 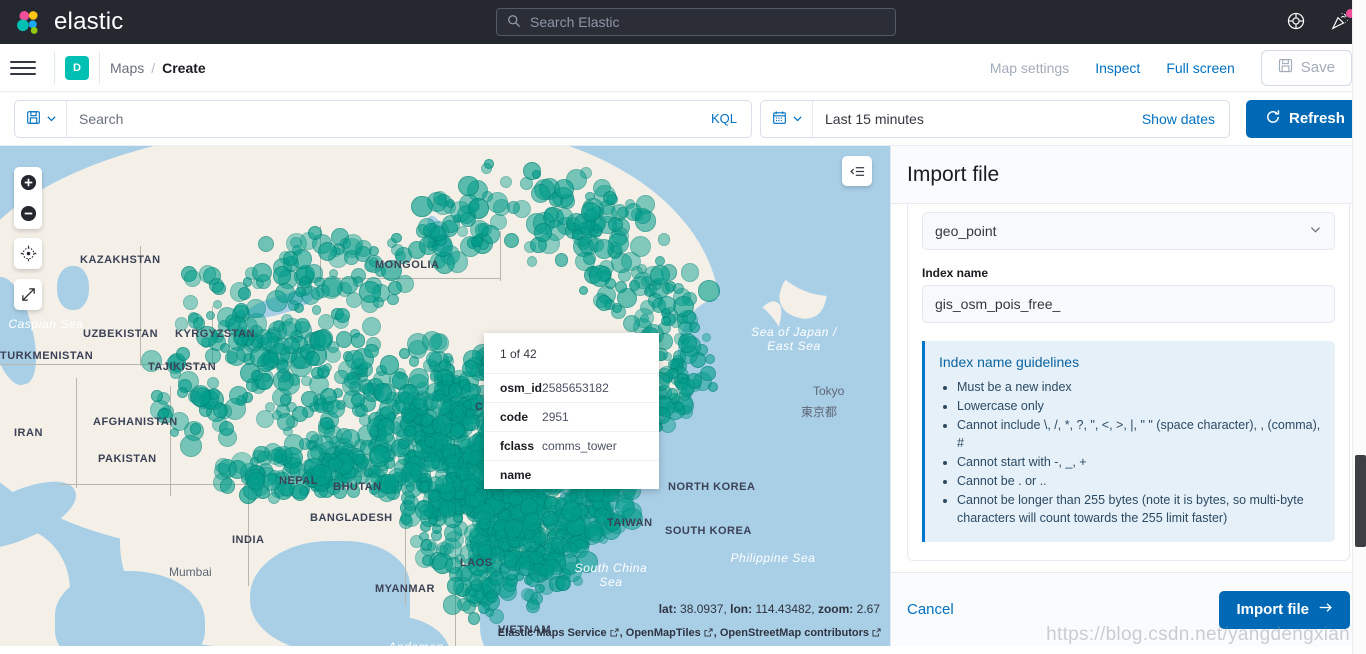 I want to click on zoom-out-button, so click(x=28, y=213).